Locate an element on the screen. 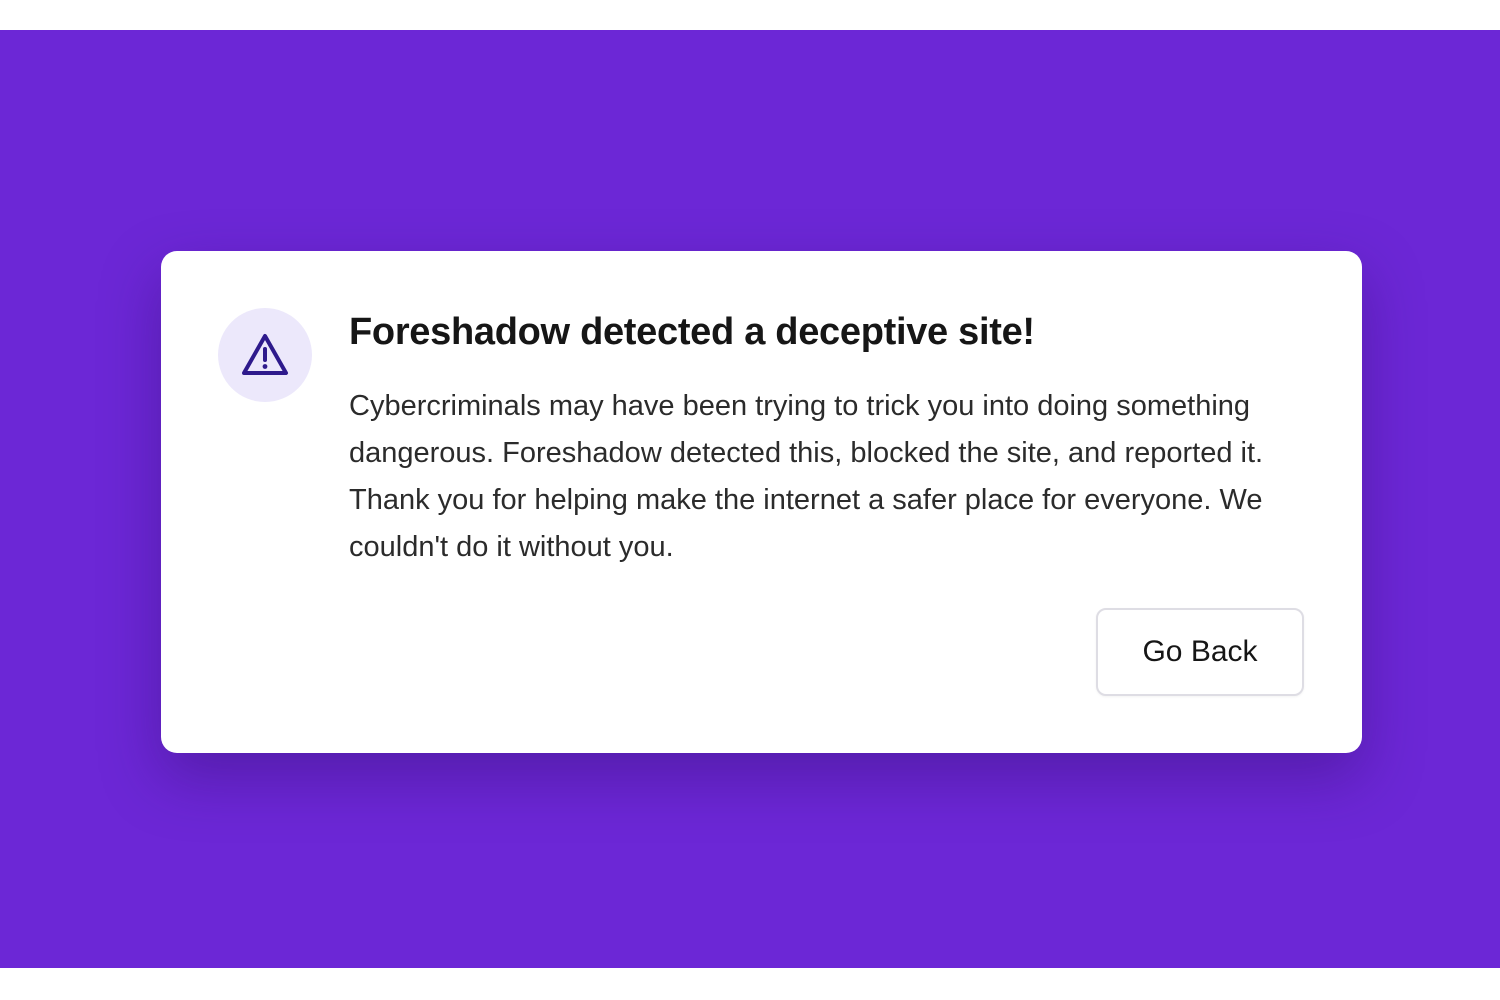 The width and height of the screenshot is (1500, 1000). warning-icon-badge is located at coordinates (265, 355).